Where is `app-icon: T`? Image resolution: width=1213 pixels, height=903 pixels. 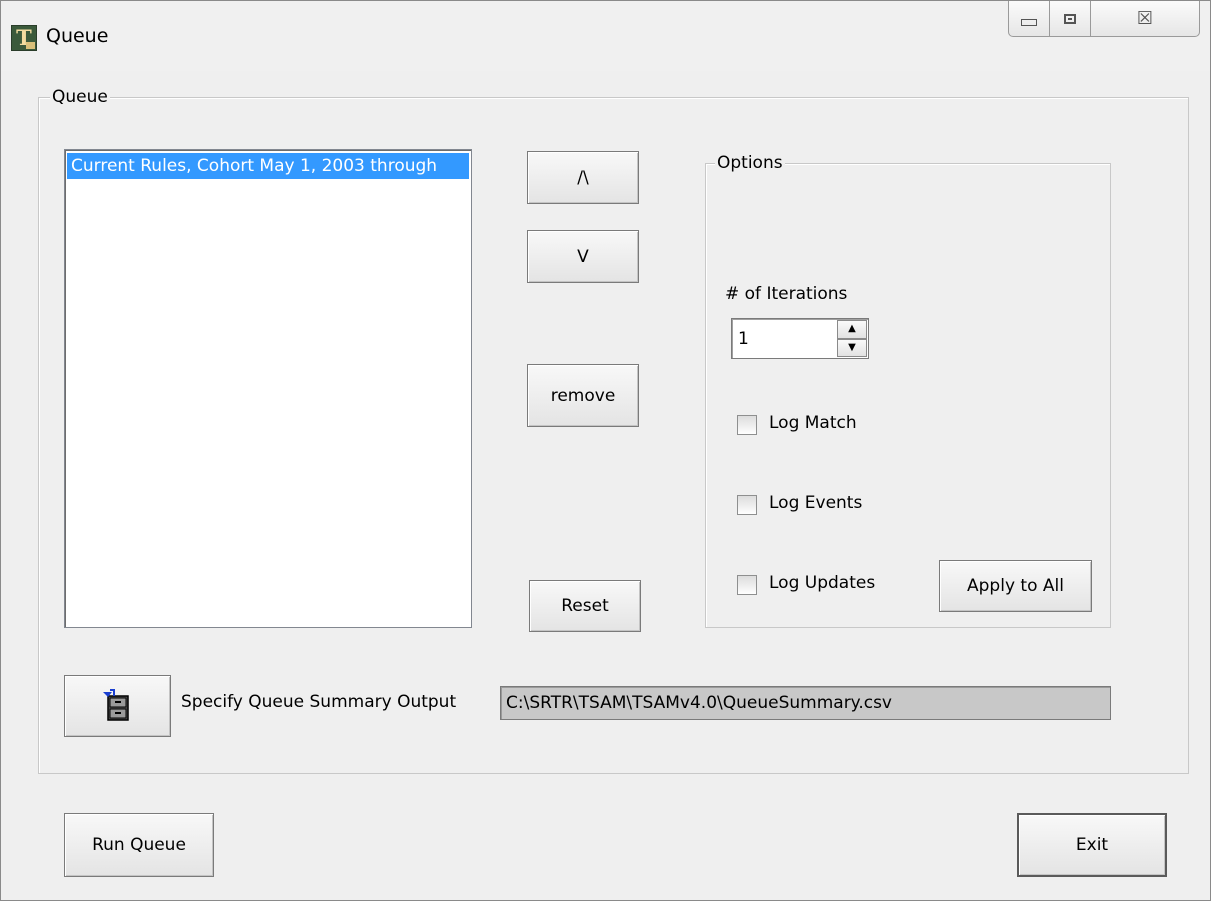 app-icon: T is located at coordinates (24, 38).